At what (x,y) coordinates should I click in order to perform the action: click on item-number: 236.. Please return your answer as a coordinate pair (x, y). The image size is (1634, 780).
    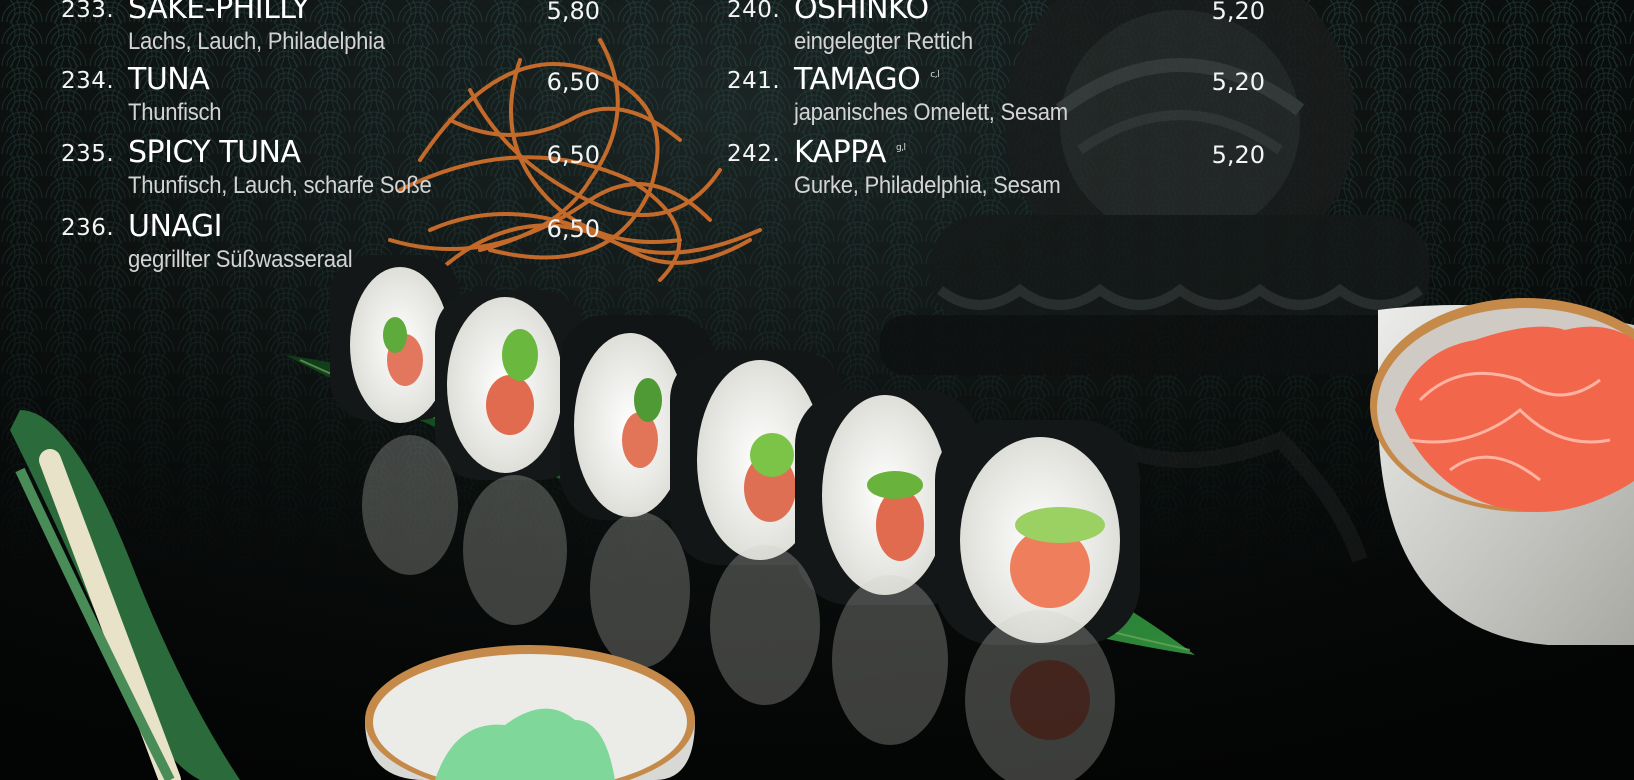
    Looking at the image, I should click on (88, 228).